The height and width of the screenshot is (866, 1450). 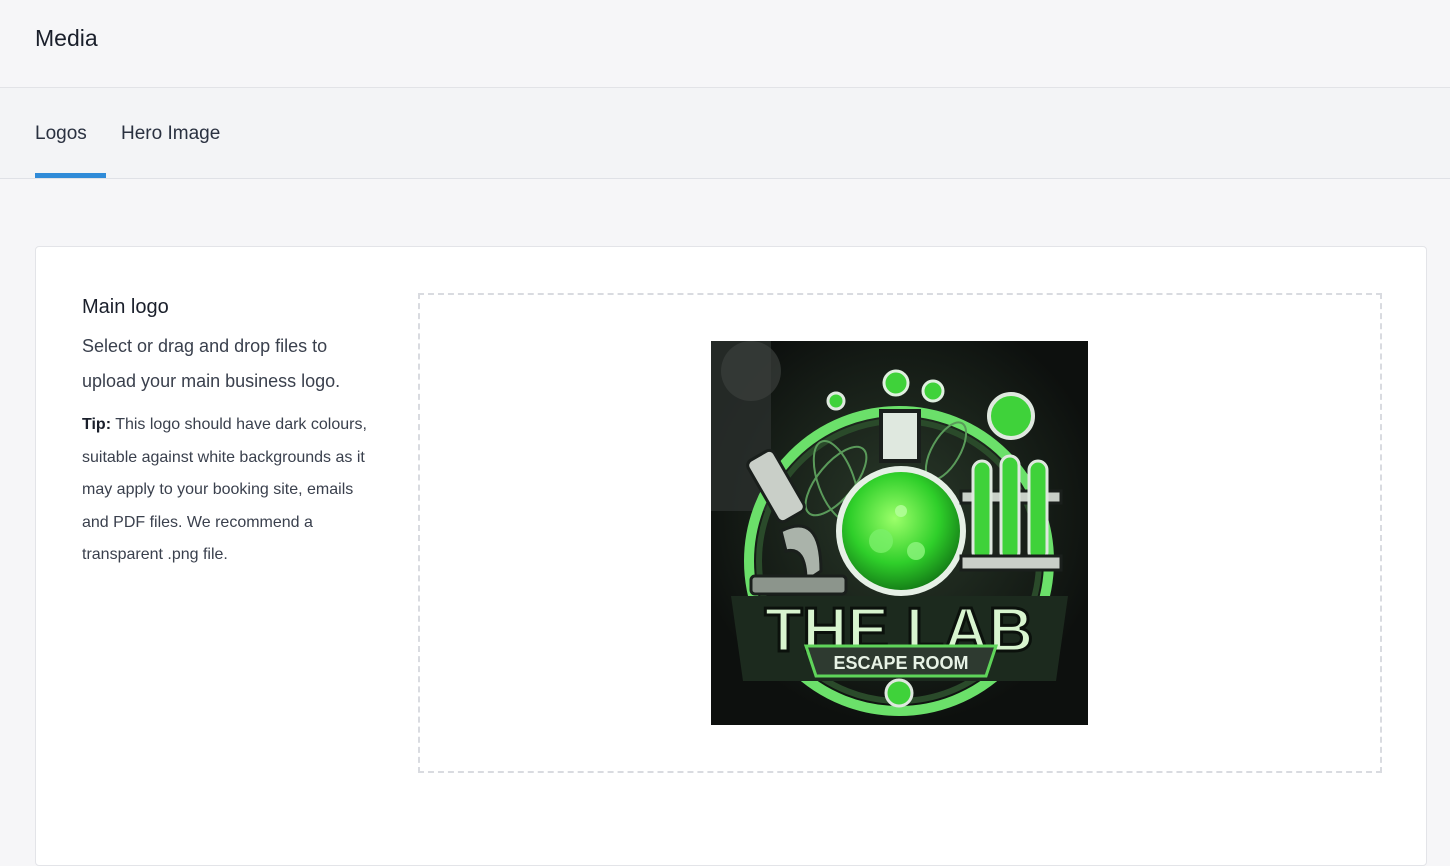 What do you see at coordinates (125, 307) in the screenshot?
I see `main-logo-heading: Main logo` at bounding box center [125, 307].